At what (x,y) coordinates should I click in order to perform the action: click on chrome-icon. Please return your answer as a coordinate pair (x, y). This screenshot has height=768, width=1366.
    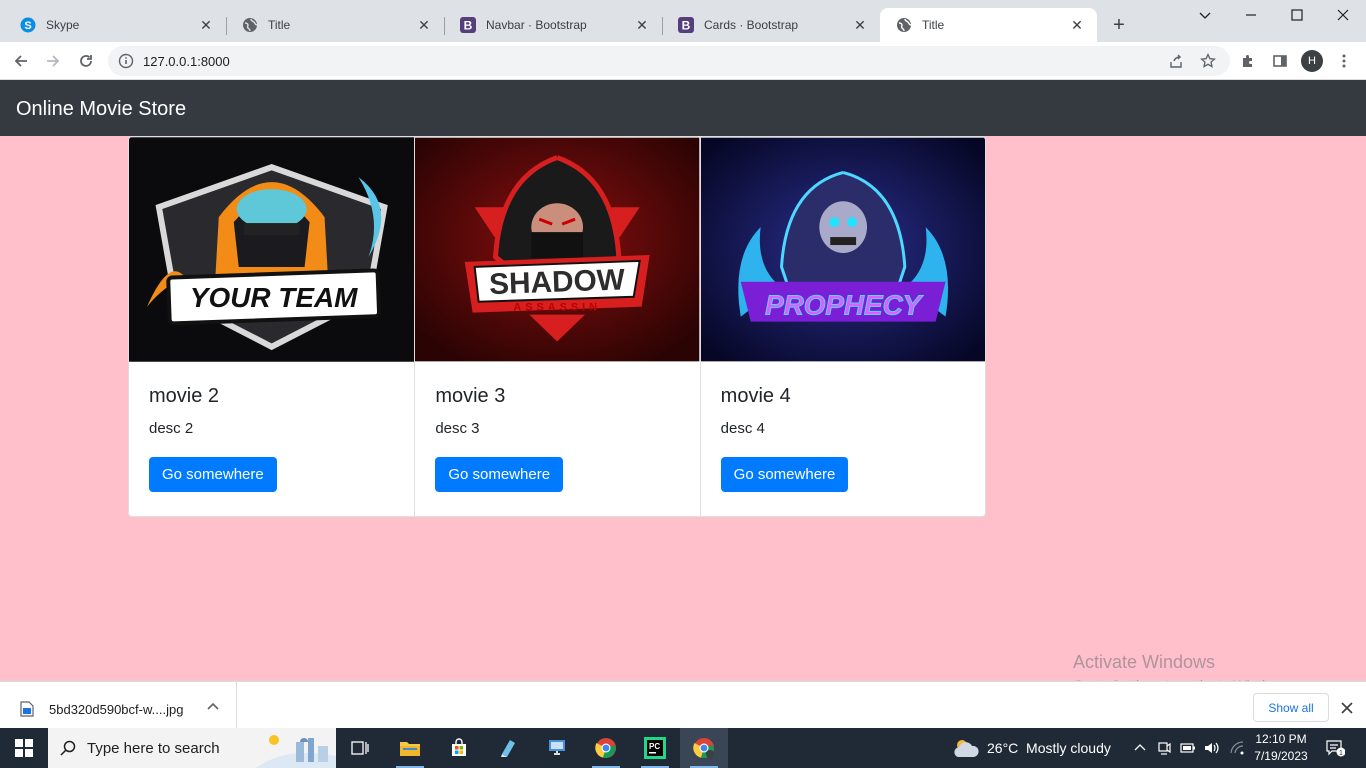
    Looking at the image, I should click on (605, 748).